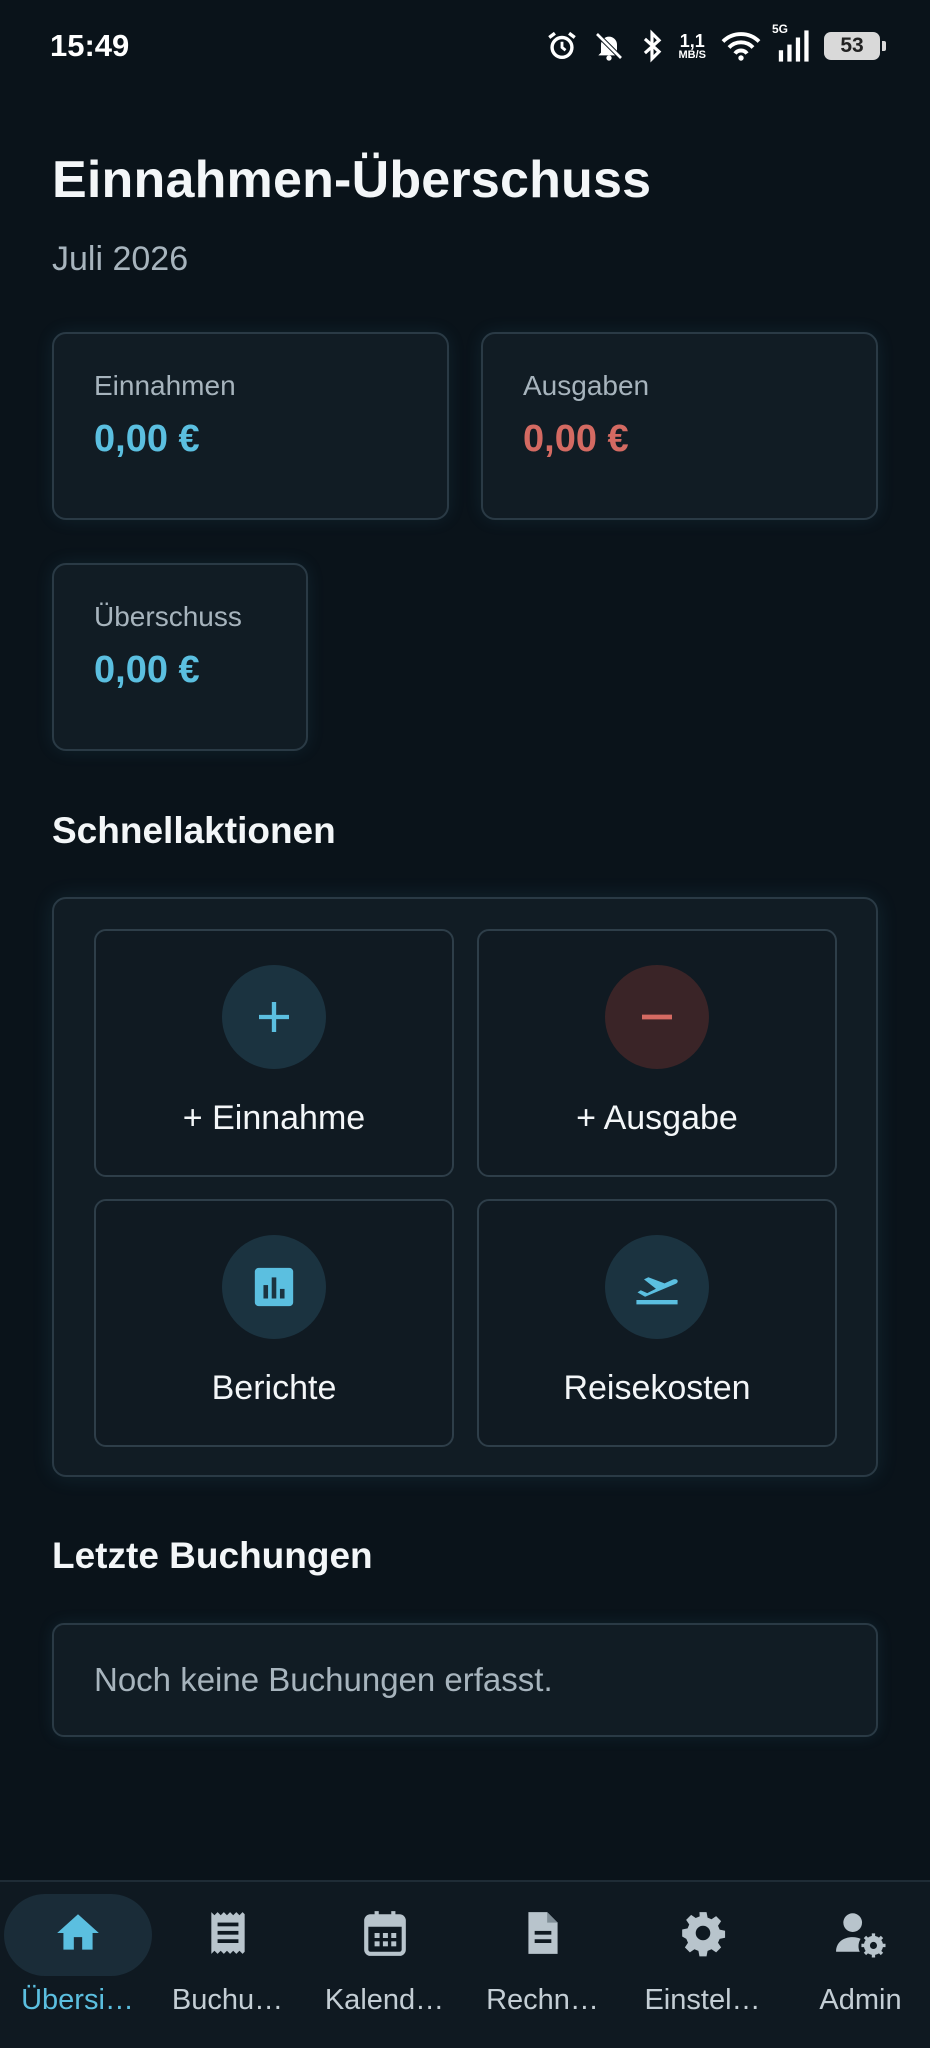 The width and height of the screenshot is (930, 2048). Describe the element at coordinates (165, 385) in the screenshot. I see `income-label: Einnahmen` at that location.